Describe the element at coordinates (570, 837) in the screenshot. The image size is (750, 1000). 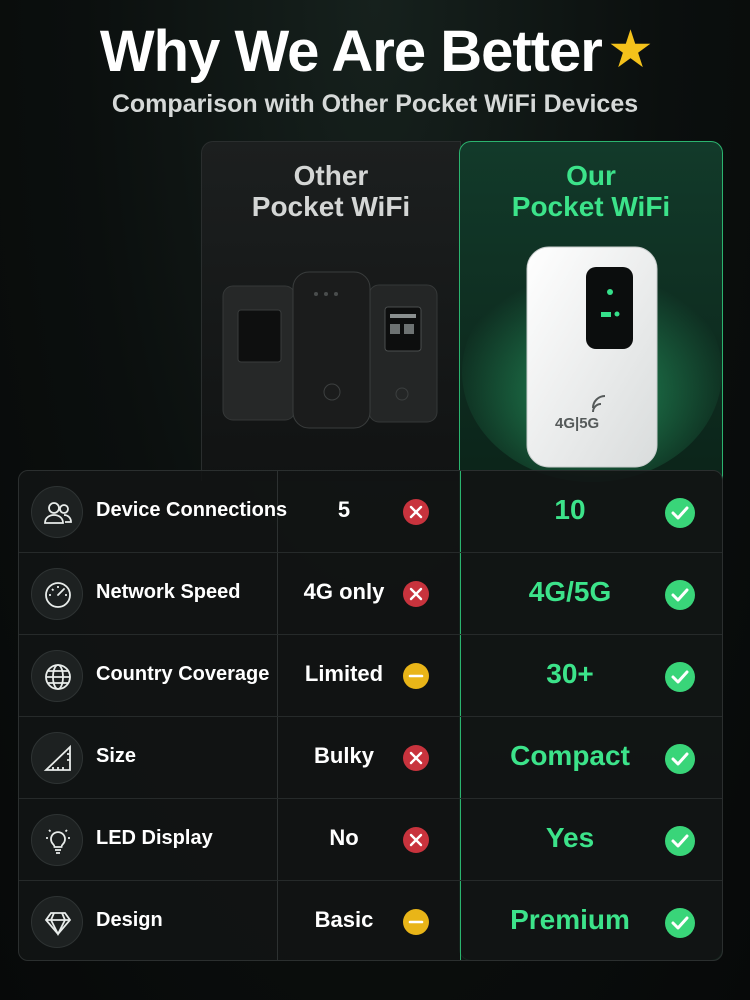
I see `our-value: Yes` at that location.